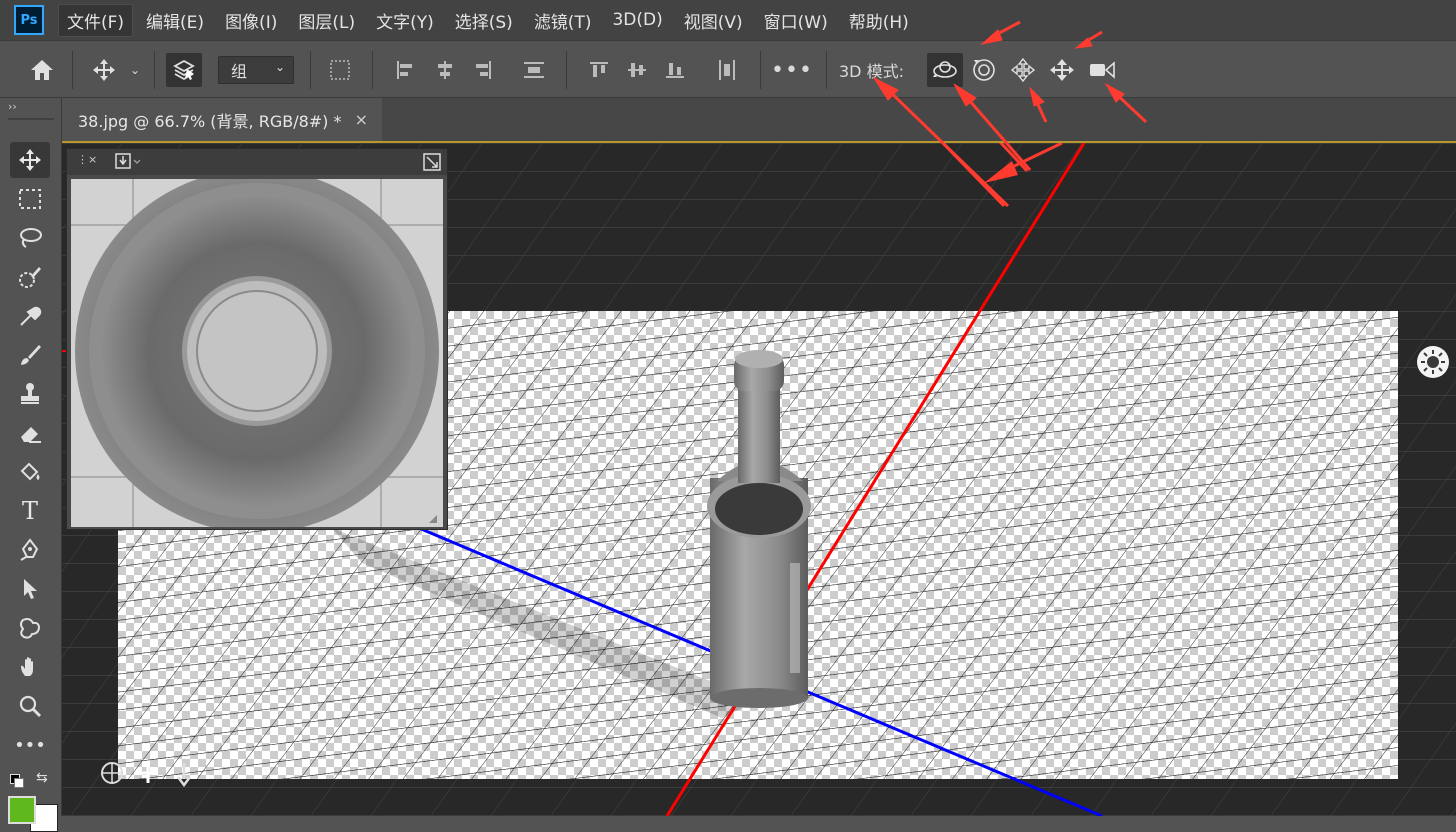 The width and height of the screenshot is (1456, 832). I want to click on collapse-toolbar-icon: ››, so click(12, 106).